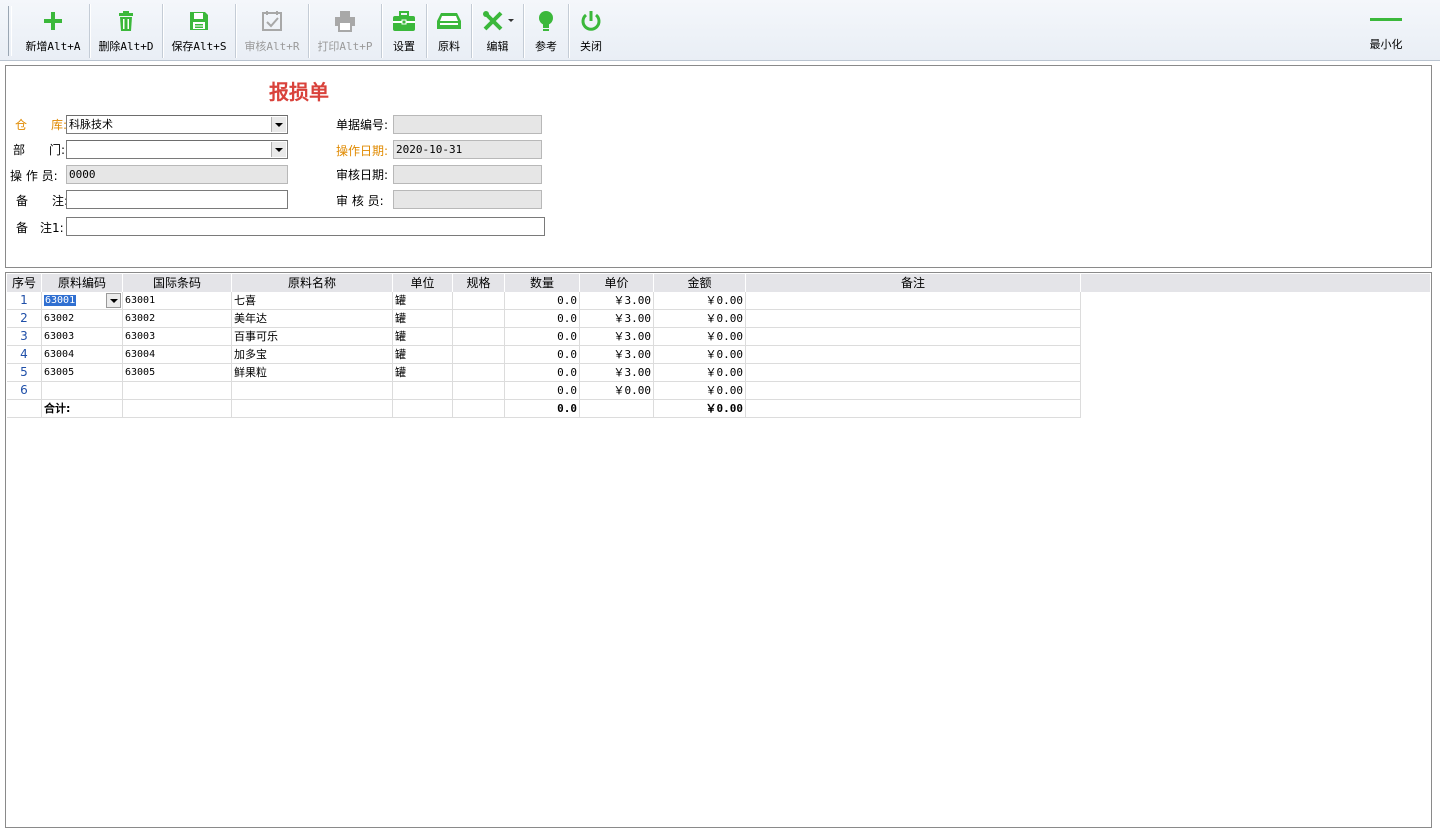 The height and width of the screenshot is (830, 1440). I want to click on col-header-code: 原料编码, so click(82, 283).